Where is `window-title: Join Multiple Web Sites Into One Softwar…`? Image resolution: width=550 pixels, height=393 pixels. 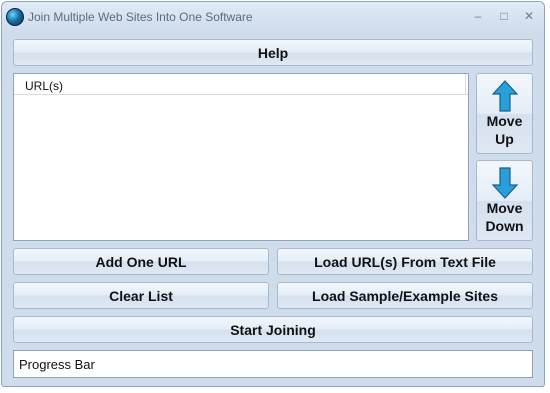
window-title: Join Multiple Web Sites Into One Softwar… is located at coordinates (140, 17).